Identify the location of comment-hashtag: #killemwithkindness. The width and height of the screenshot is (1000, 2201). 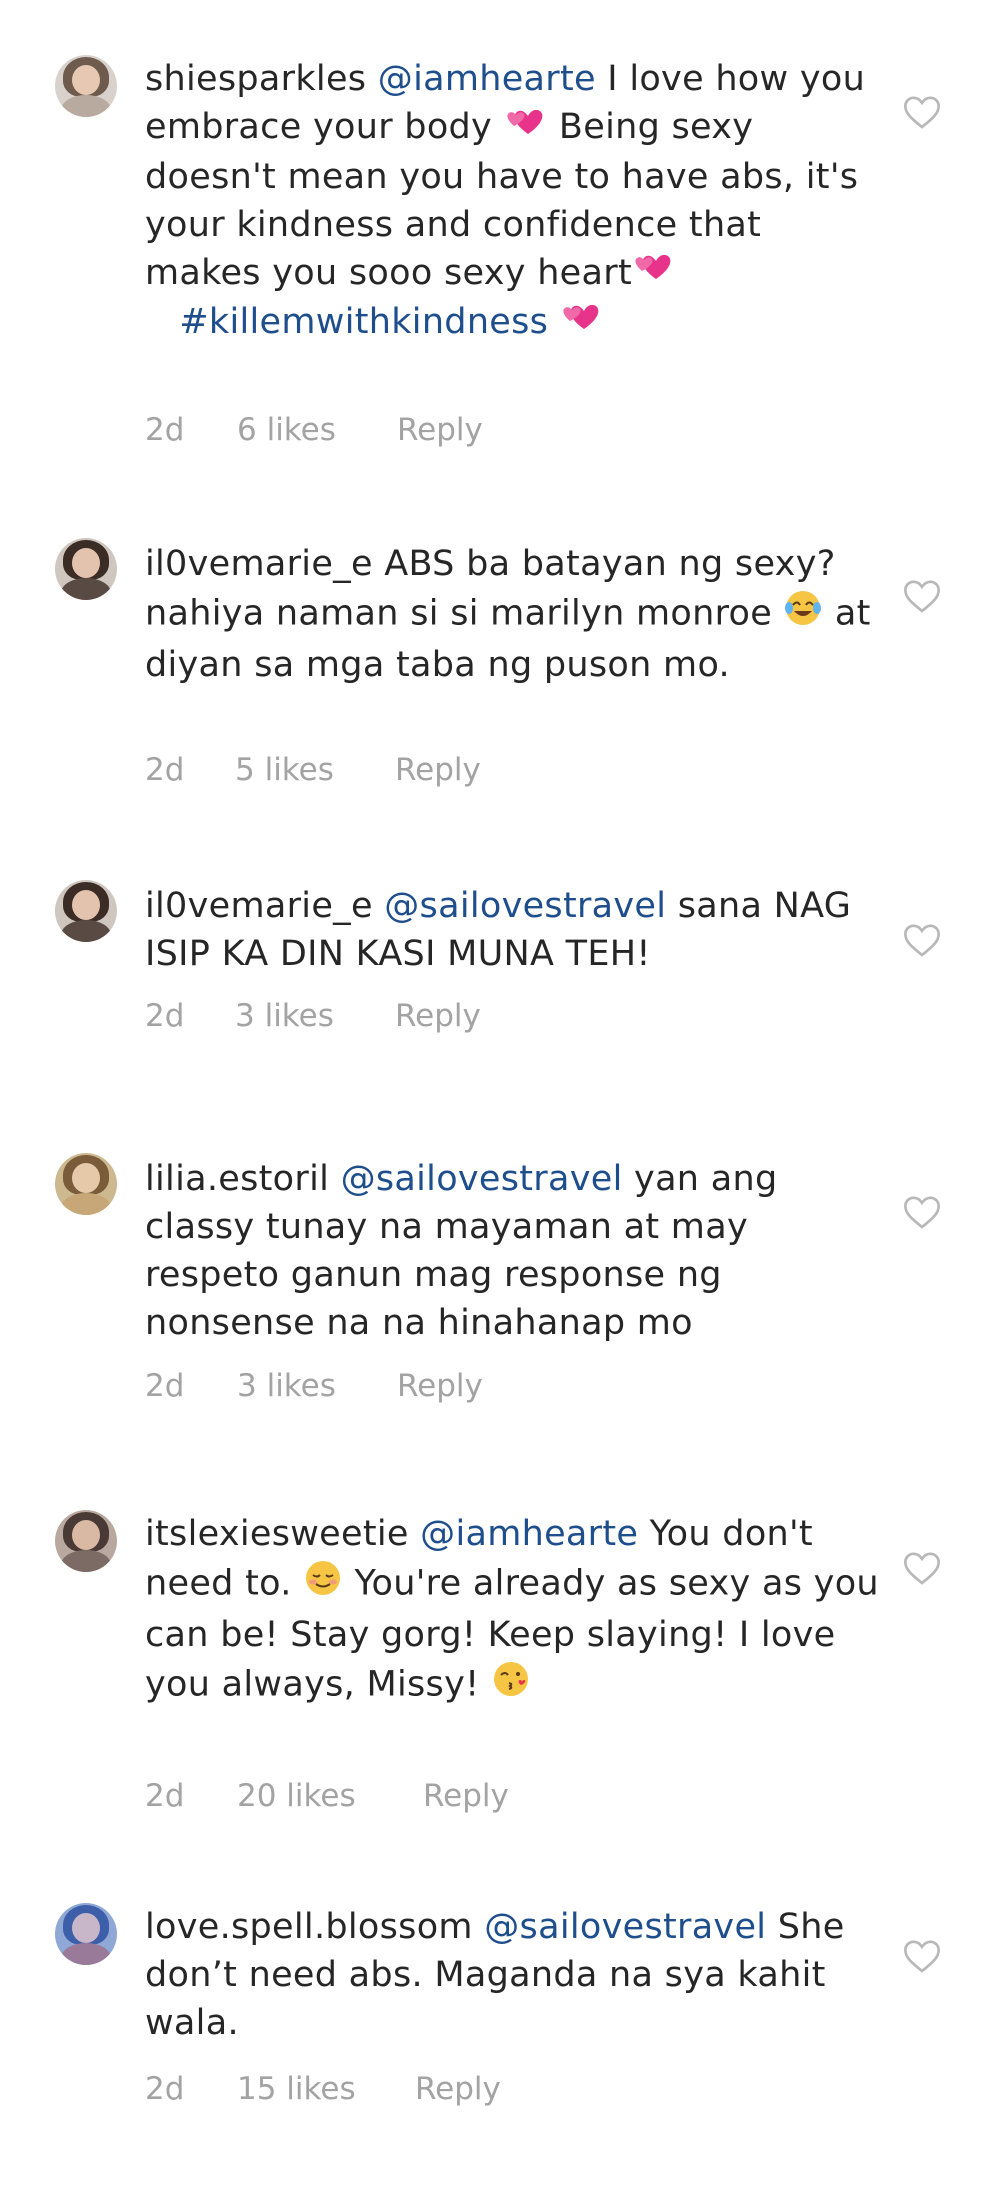
(363, 322).